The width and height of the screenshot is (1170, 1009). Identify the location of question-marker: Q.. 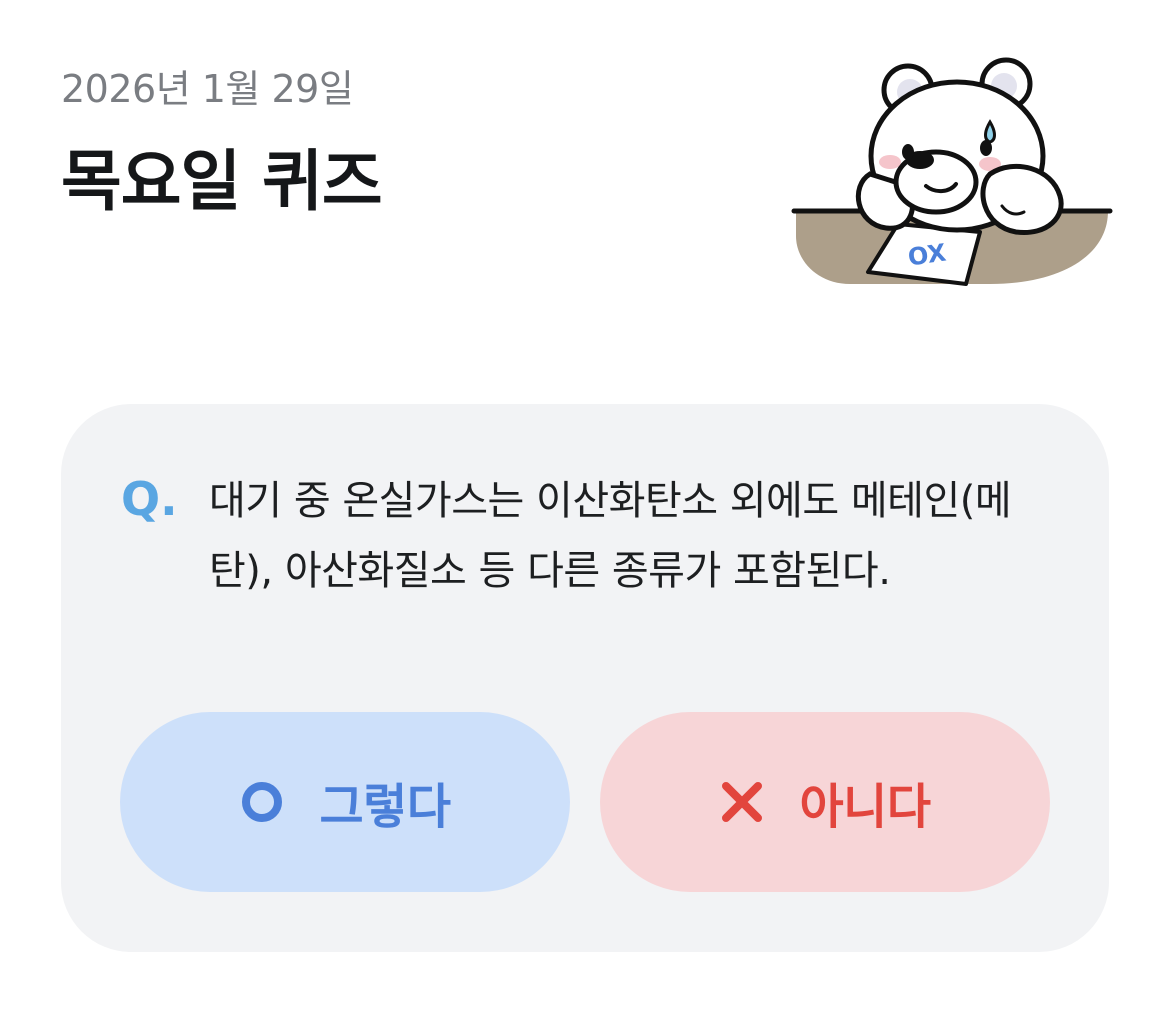
(149, 499).